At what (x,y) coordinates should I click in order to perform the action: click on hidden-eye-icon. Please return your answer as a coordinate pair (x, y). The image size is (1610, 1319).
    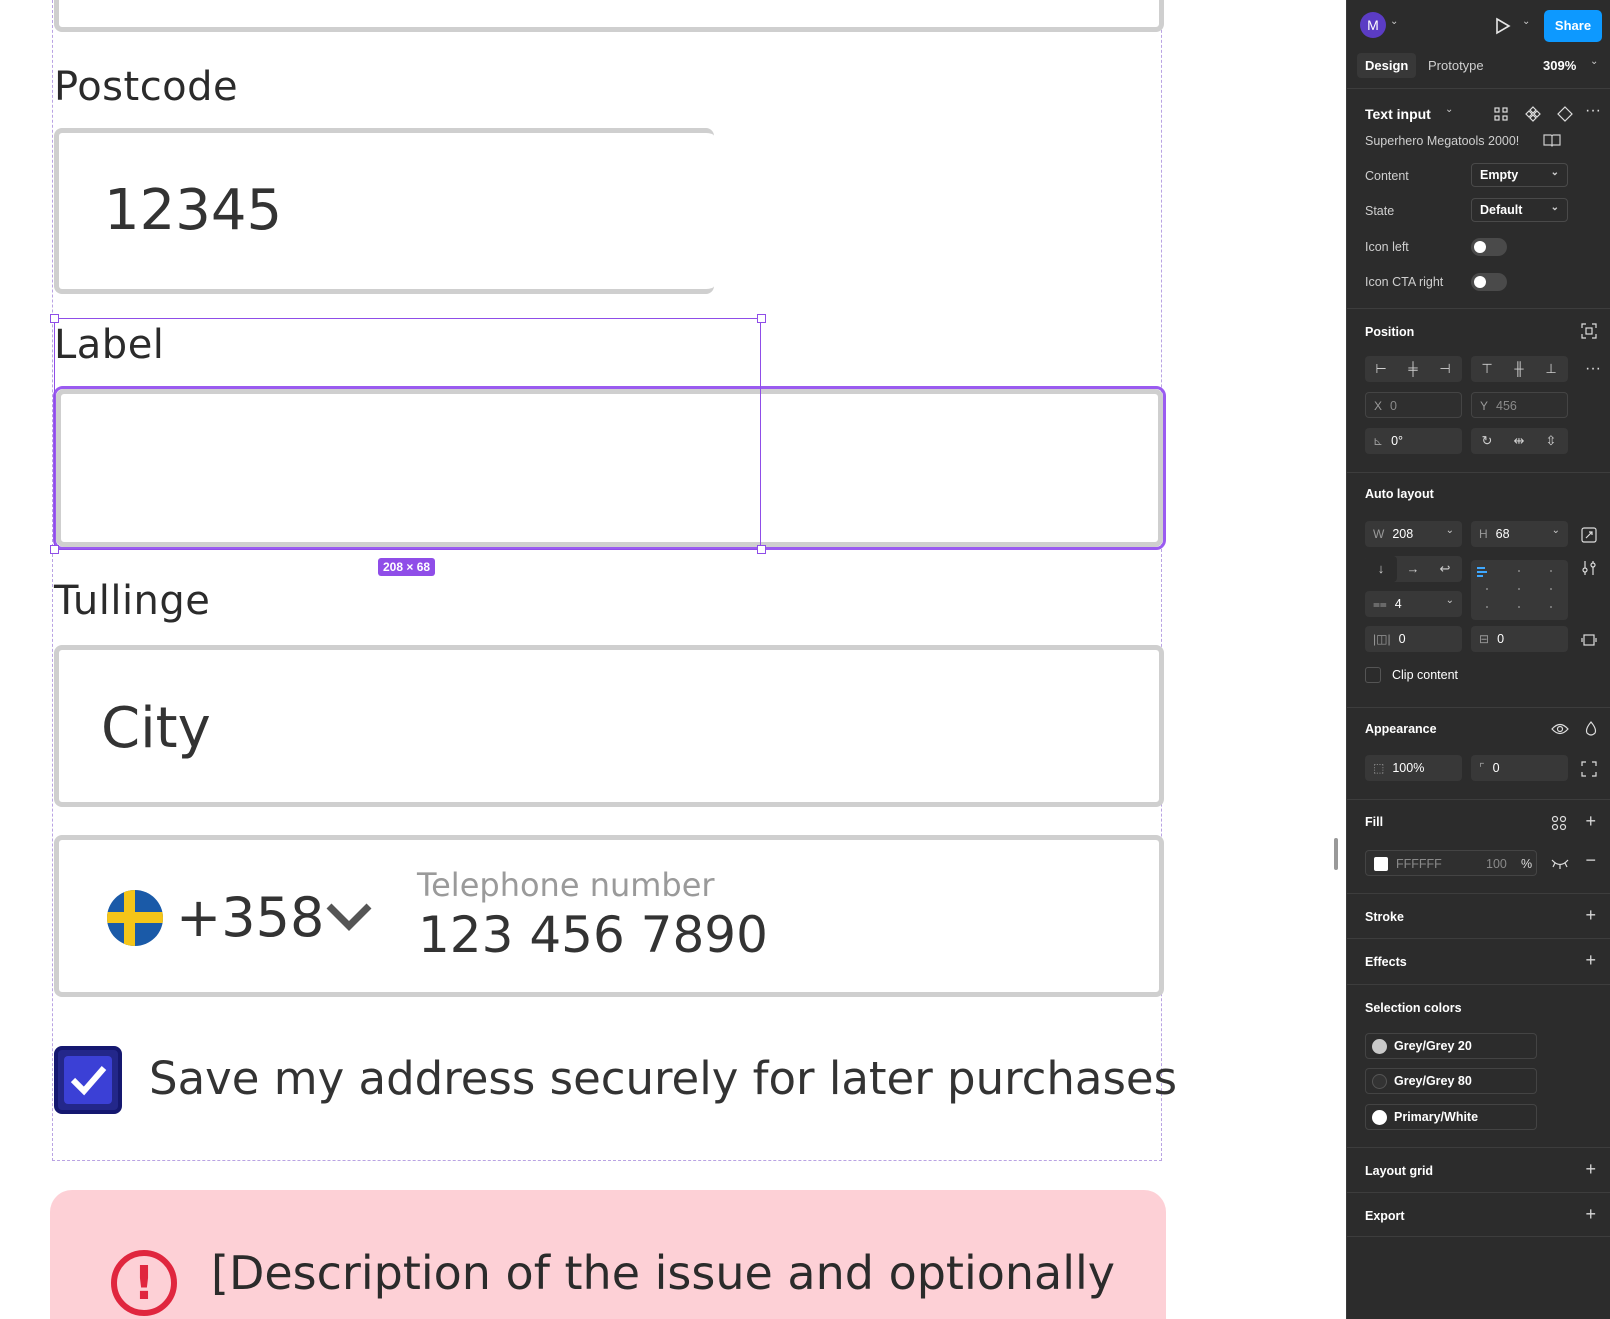
    Looking at the image, I should click on (1560, 863).